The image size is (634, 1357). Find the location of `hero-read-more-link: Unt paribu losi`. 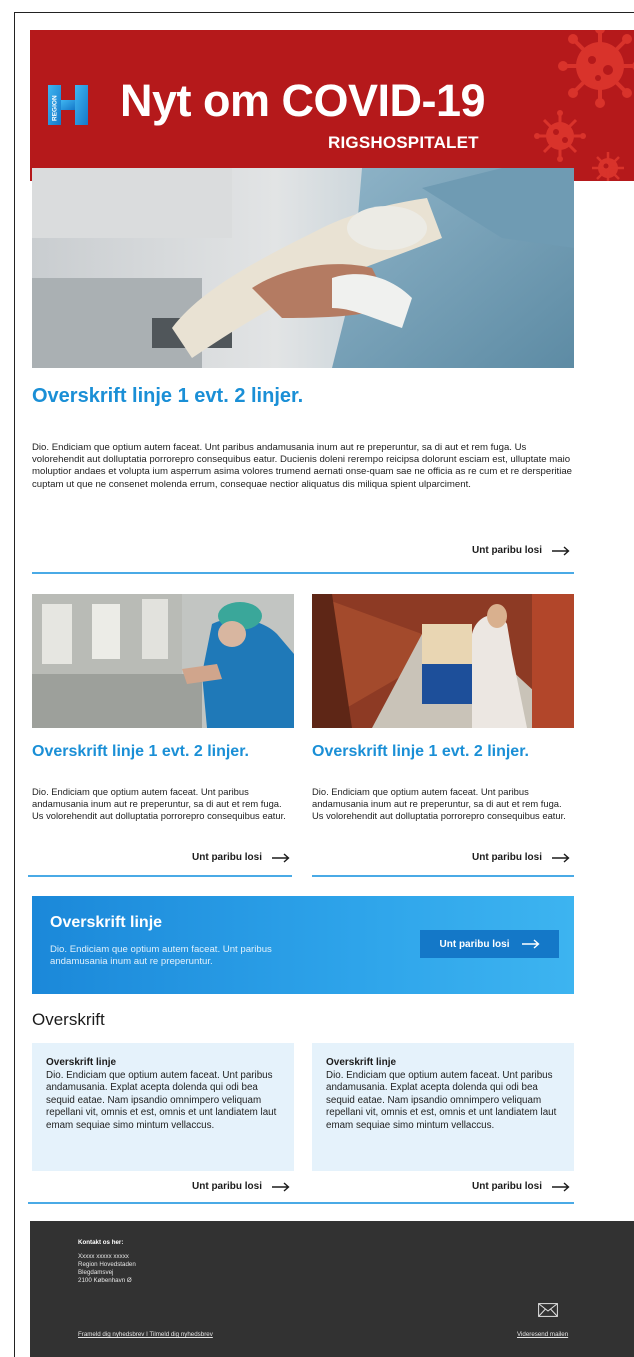

hero-read-more-link: Unt paribu losi is located at coordinates (521, 550).